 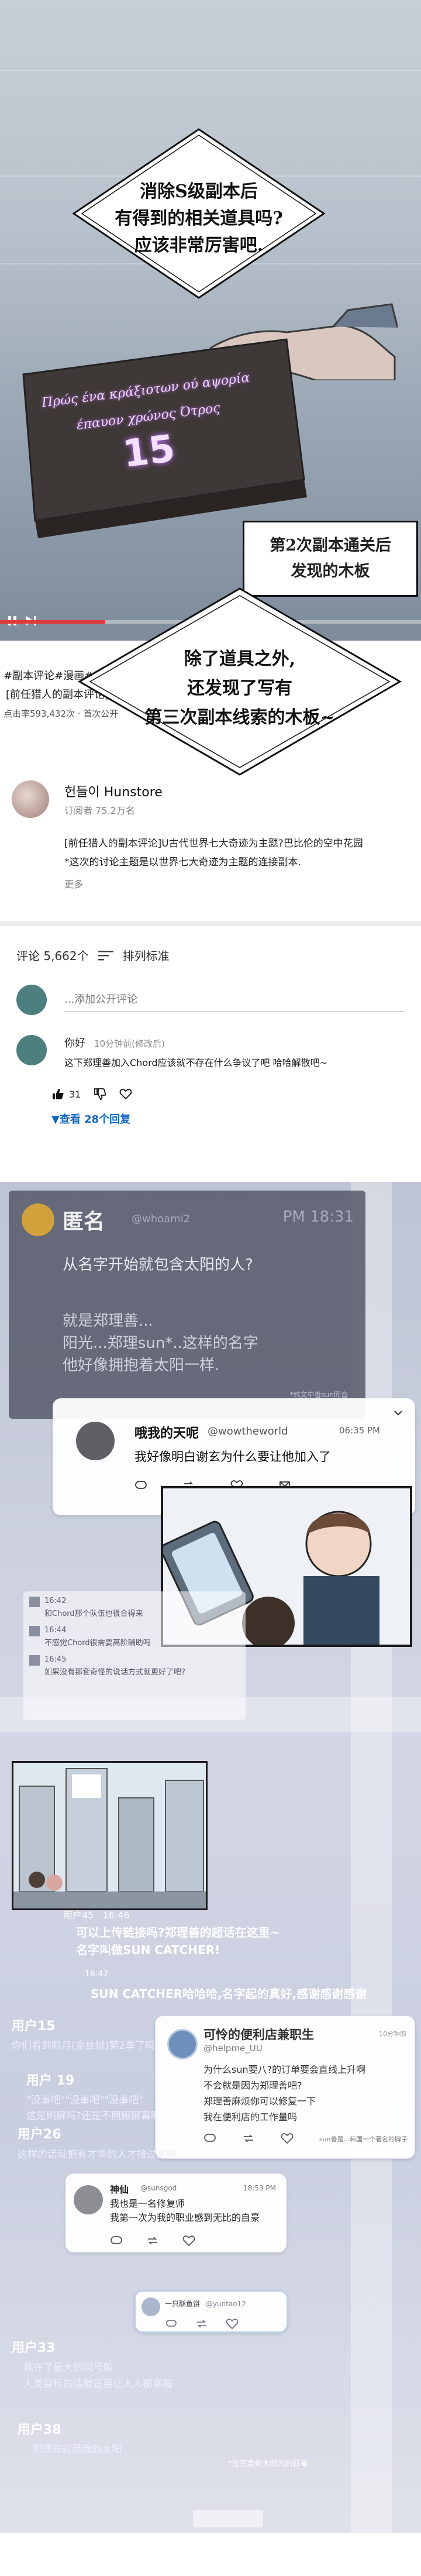 I want to click on more-link: 更多, so click(x=210, y=883).